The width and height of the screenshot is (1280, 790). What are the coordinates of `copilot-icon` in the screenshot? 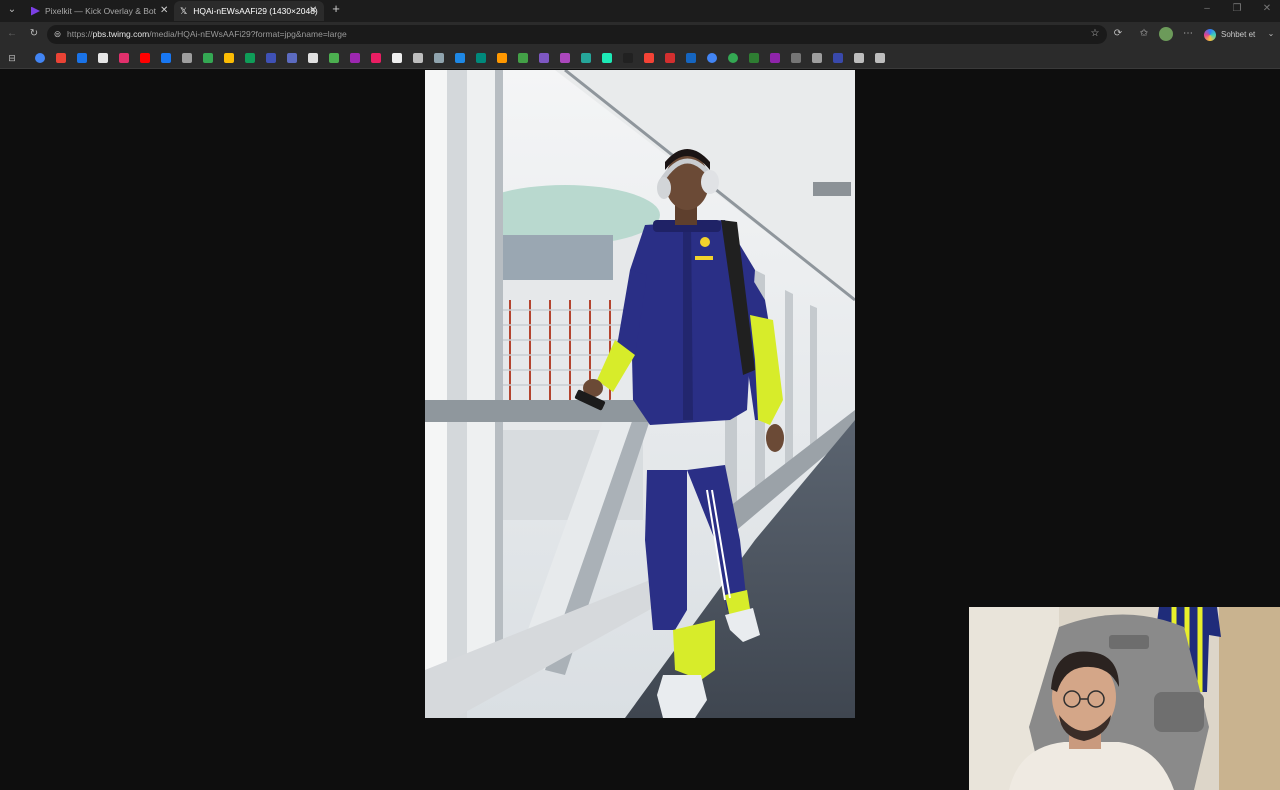 It's located at (1210, 34).